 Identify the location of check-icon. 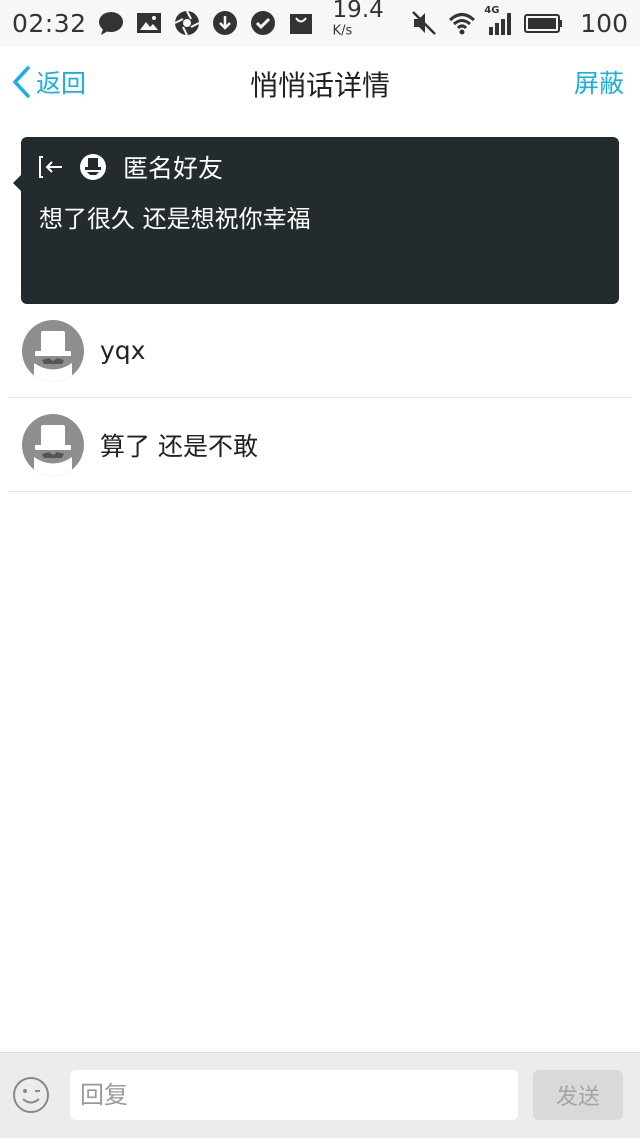
(263, 23).